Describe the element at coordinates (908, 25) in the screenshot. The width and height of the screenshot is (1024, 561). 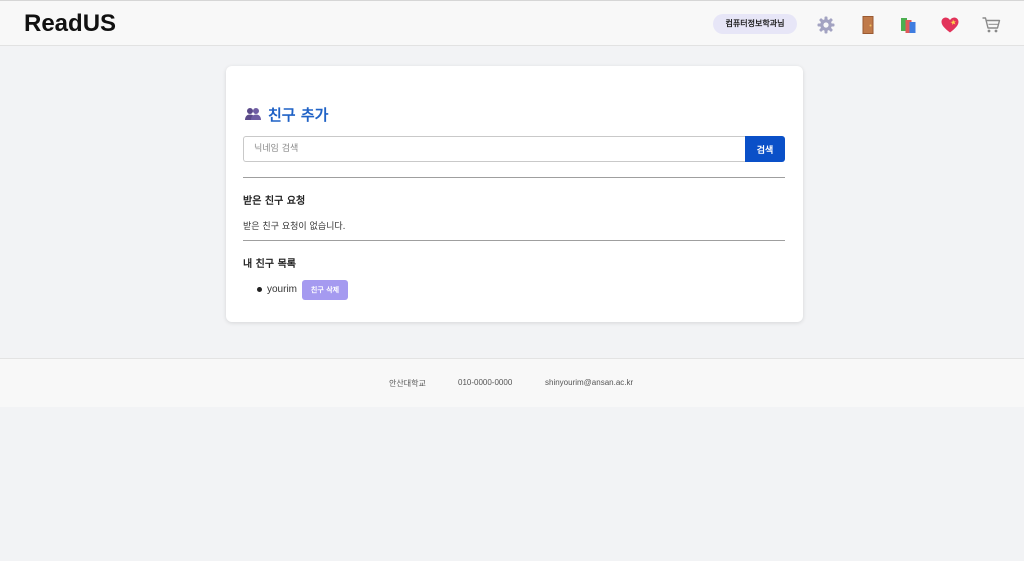
I see `books-icon` at that location.